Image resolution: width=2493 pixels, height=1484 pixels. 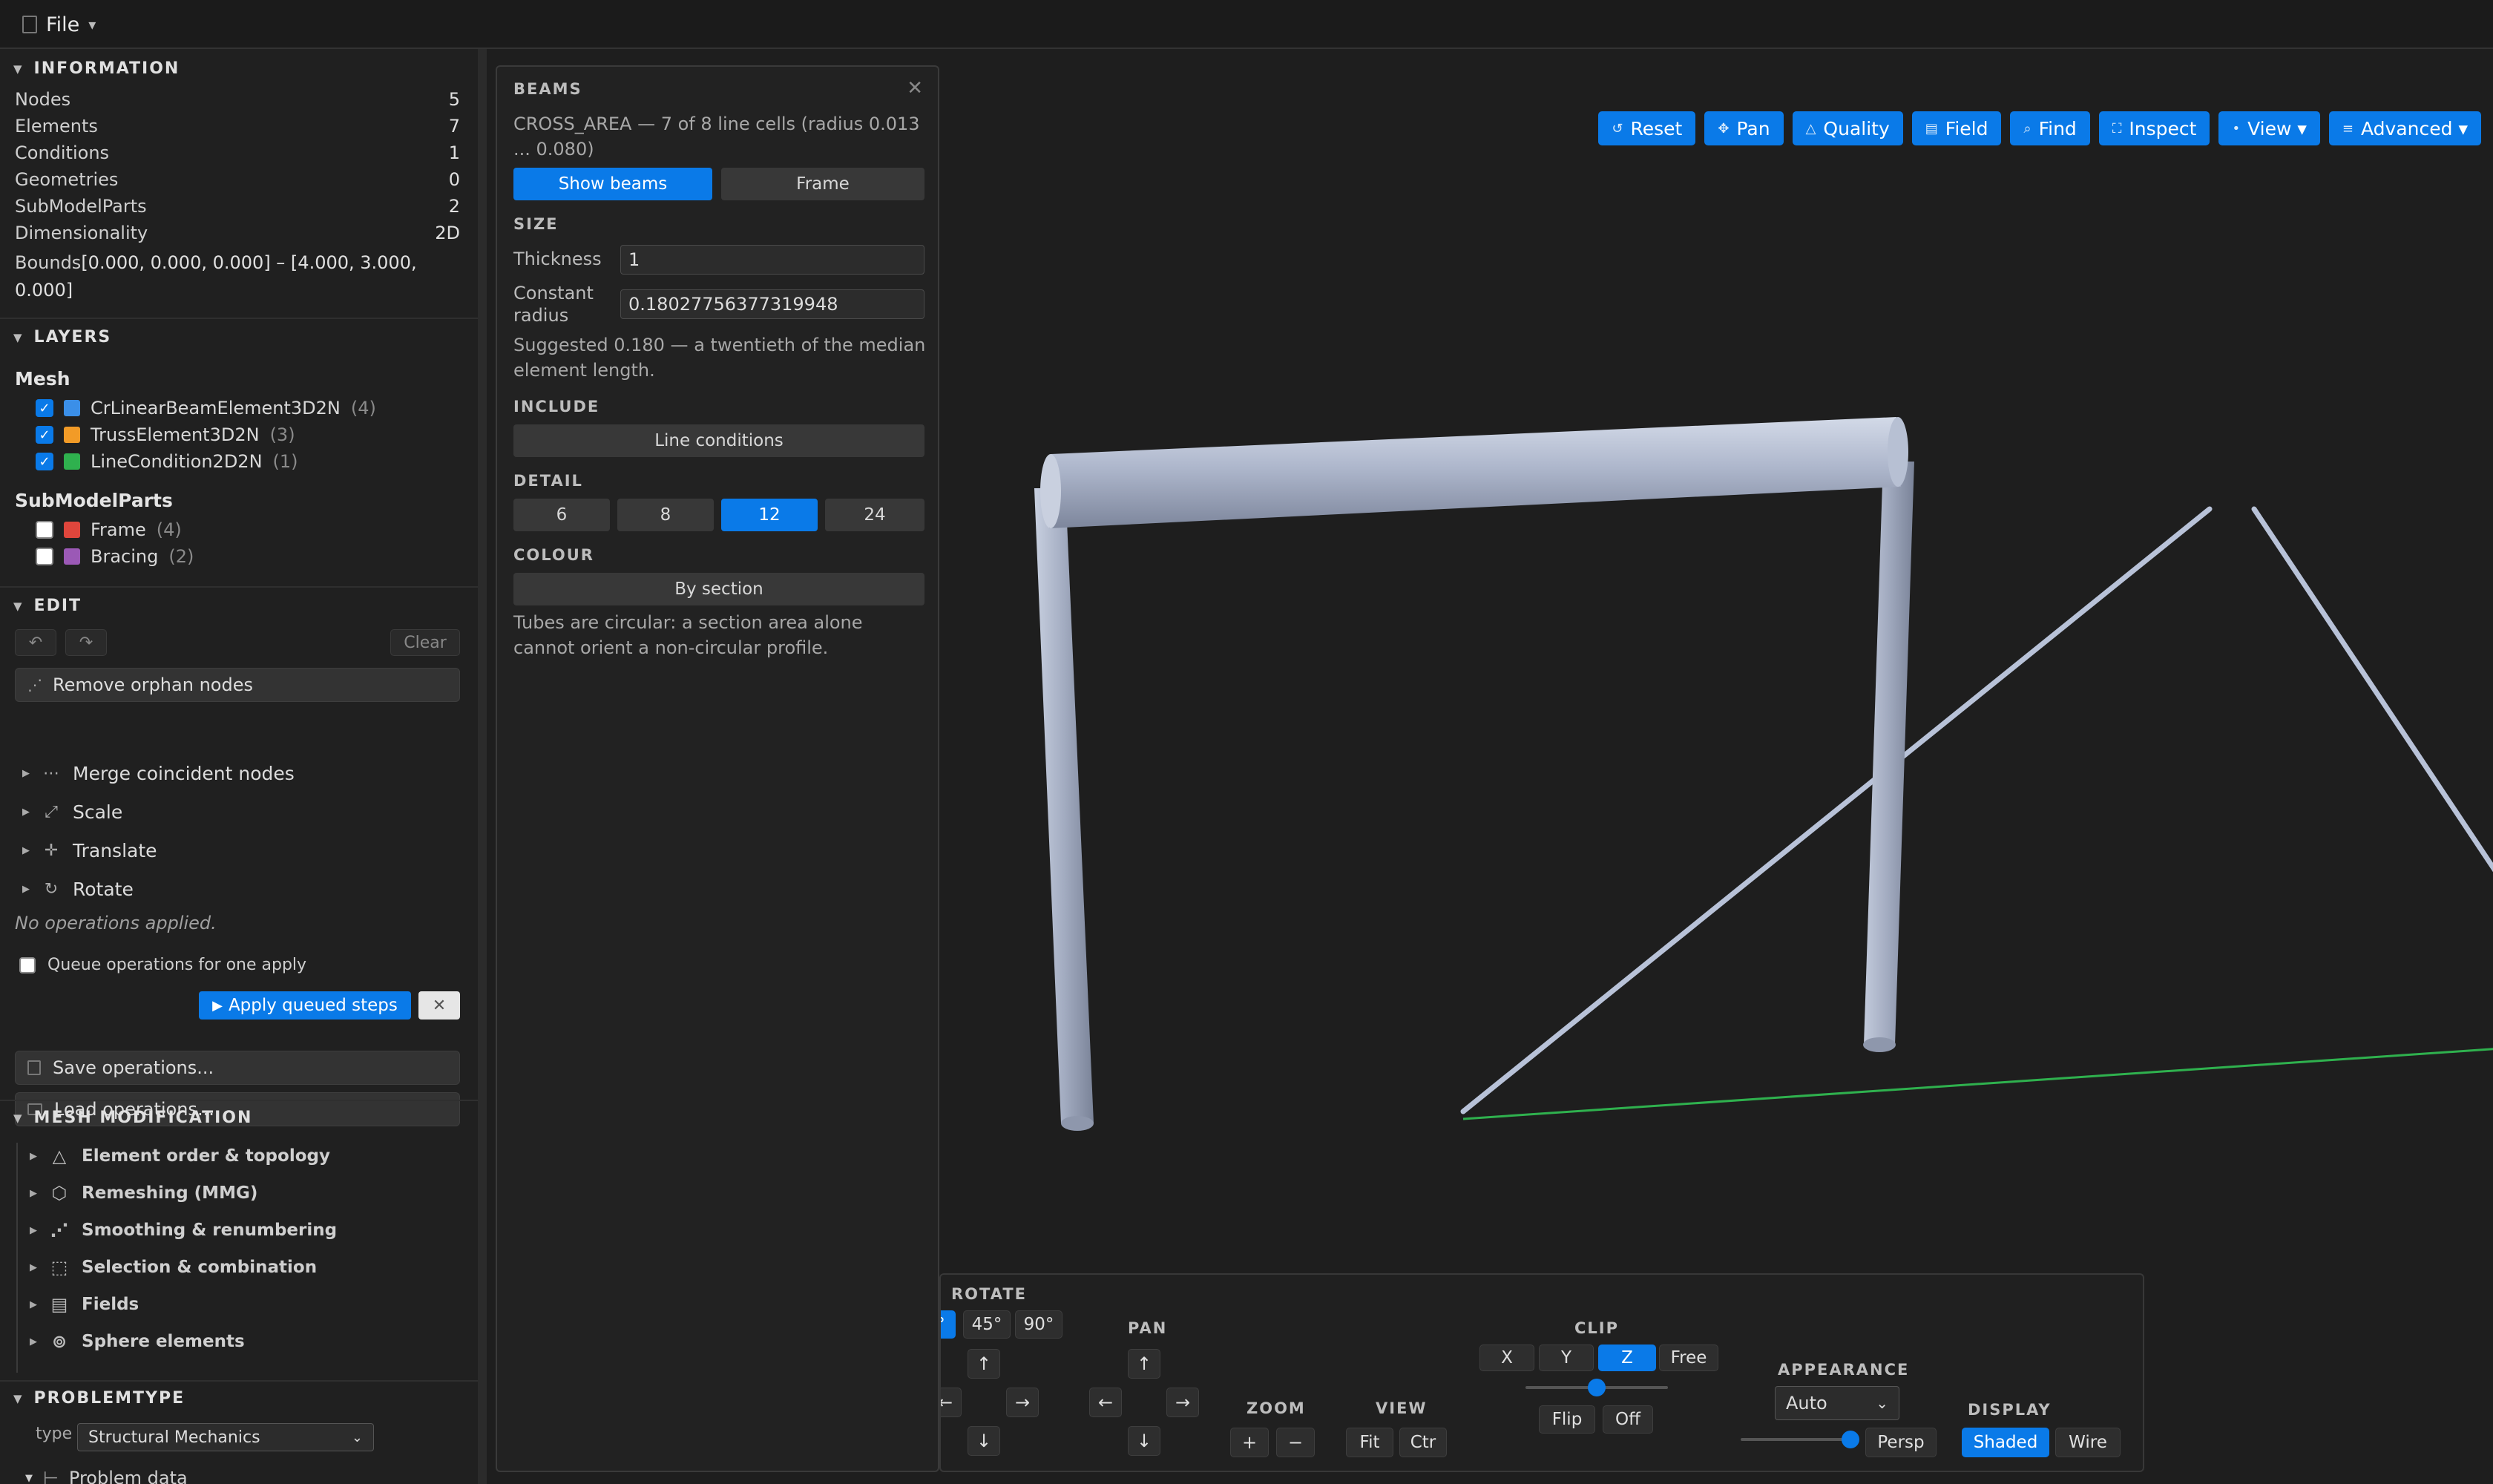 What do you see at coordinates (1837, 1403) in the screenshot?
I see `appearance-select: Auto ⌄` at bounding box center [1837, 1403].